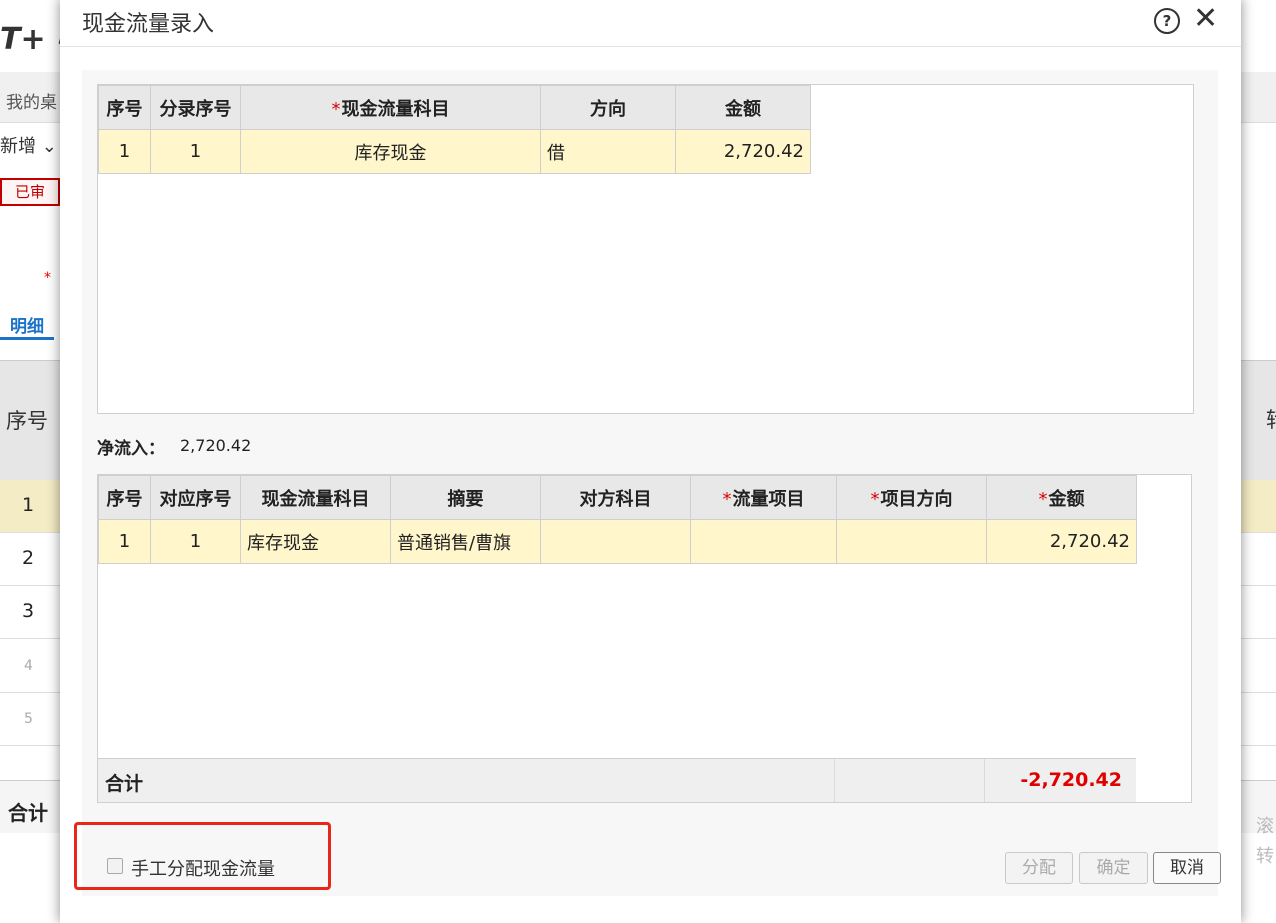 The width and height of the screenshot is (1276, 923). What do you see at coordinates (390, 107) in the screenshot?
I see `col-header-cash-flow-account: *现金流量科目` at bounding box center [390, 107].